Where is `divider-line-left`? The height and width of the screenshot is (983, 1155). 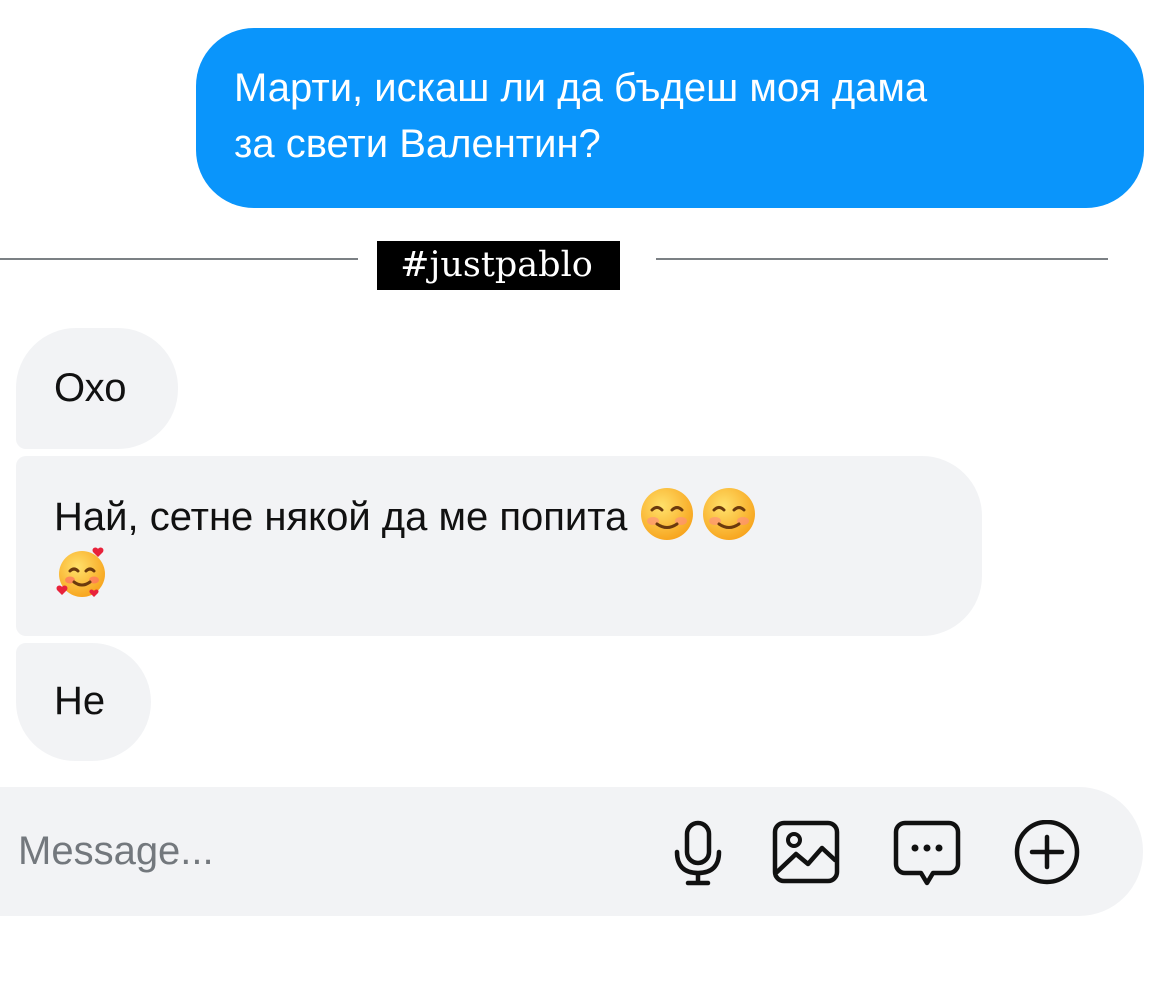
divider-line-left is located at coordinates (179, 259).